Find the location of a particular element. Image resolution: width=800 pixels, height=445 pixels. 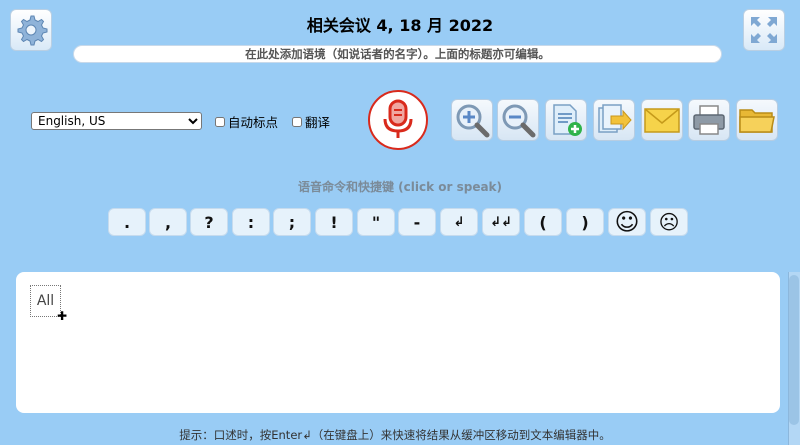

page-title: 相关会议 4, 18 月 2022 is located at coordinates (400, 24).